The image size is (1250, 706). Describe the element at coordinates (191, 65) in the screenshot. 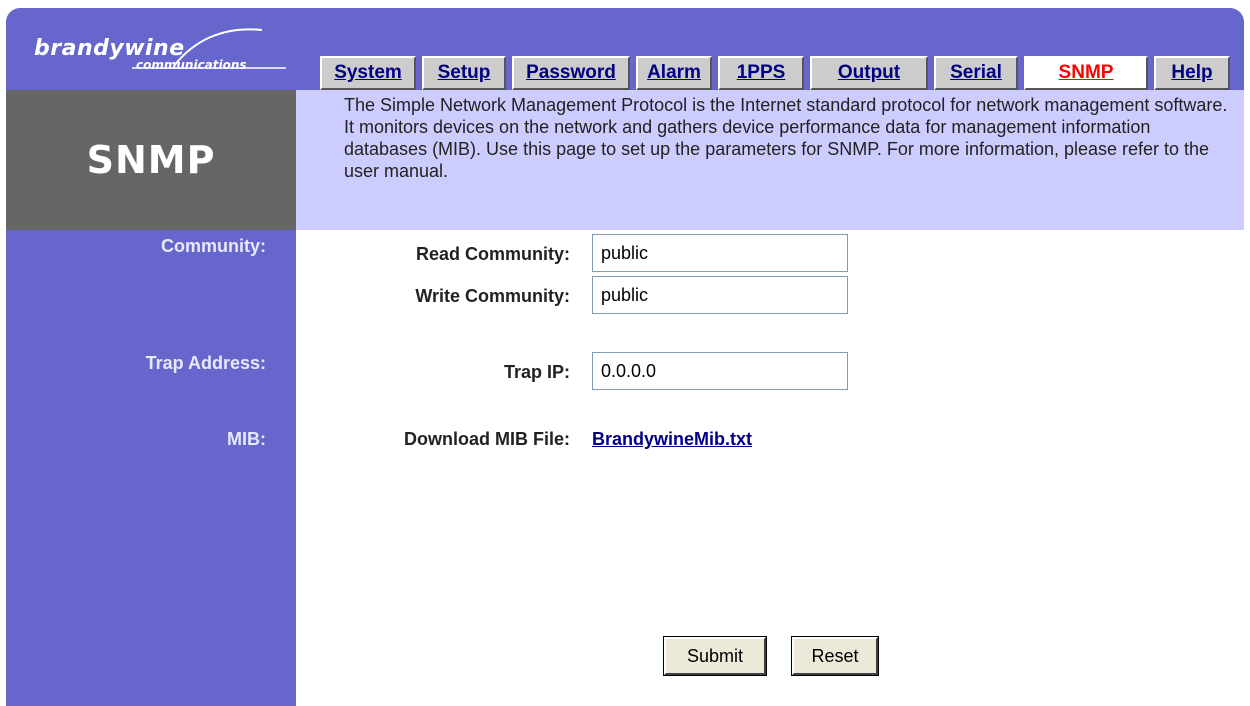

I see `brand-tagline: communications` at that location.